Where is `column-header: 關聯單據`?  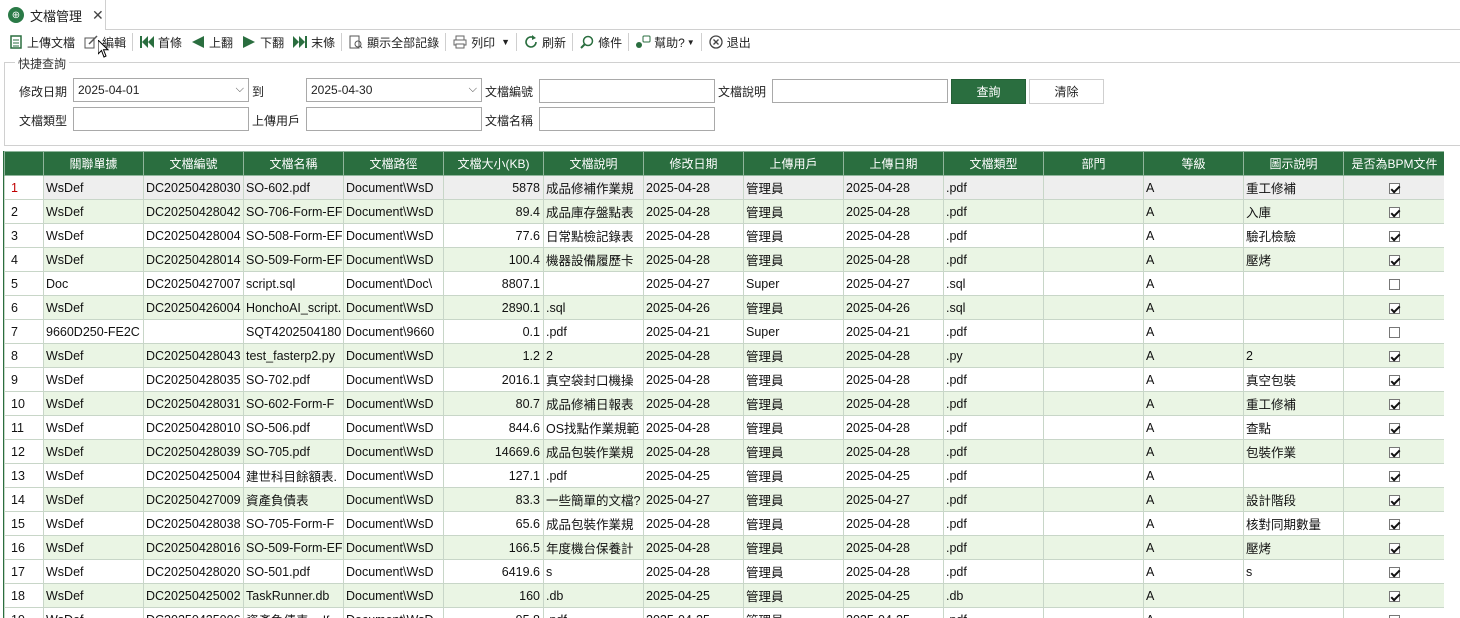 column-header: 關聯單據 is located at coordinates (93, 163).